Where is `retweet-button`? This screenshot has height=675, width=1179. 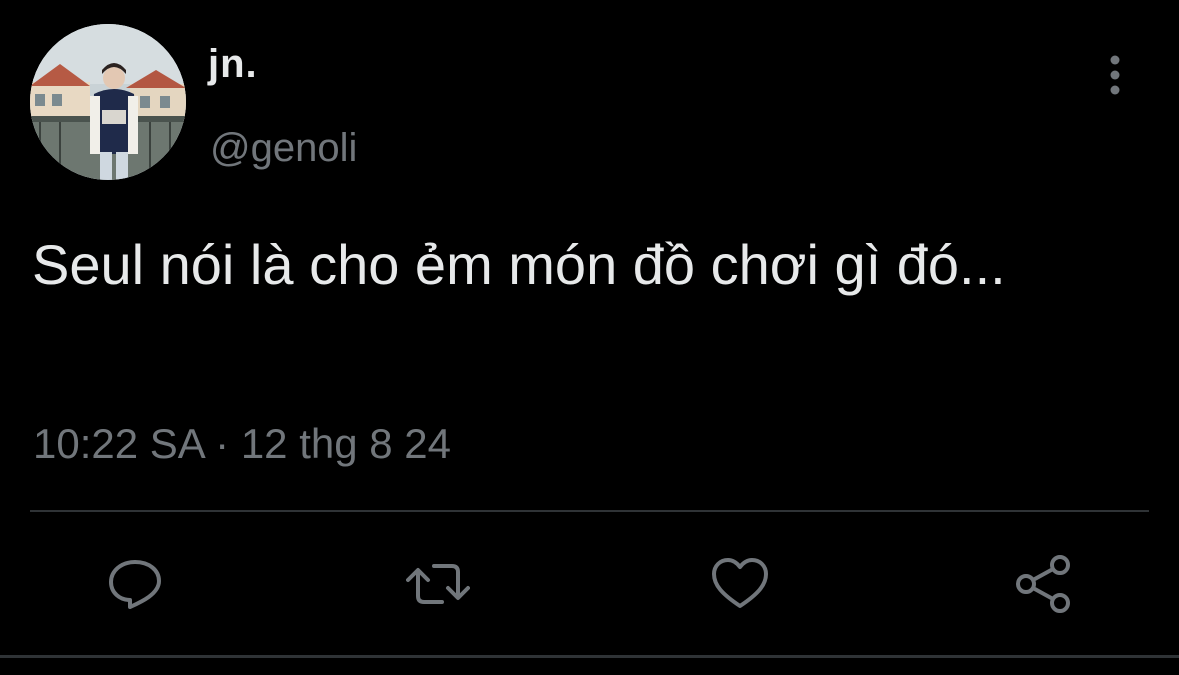 retweet-button is located at coordinates (438, 584).